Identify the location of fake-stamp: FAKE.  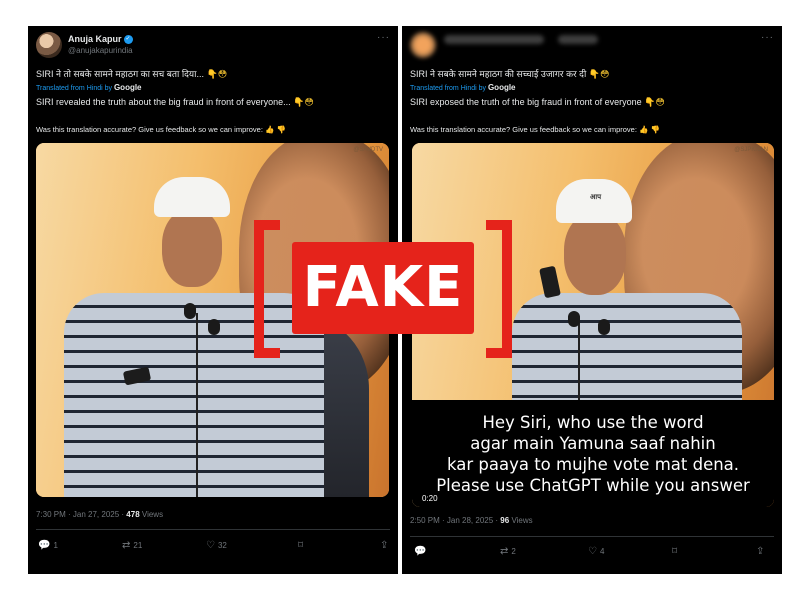
(383, 289).